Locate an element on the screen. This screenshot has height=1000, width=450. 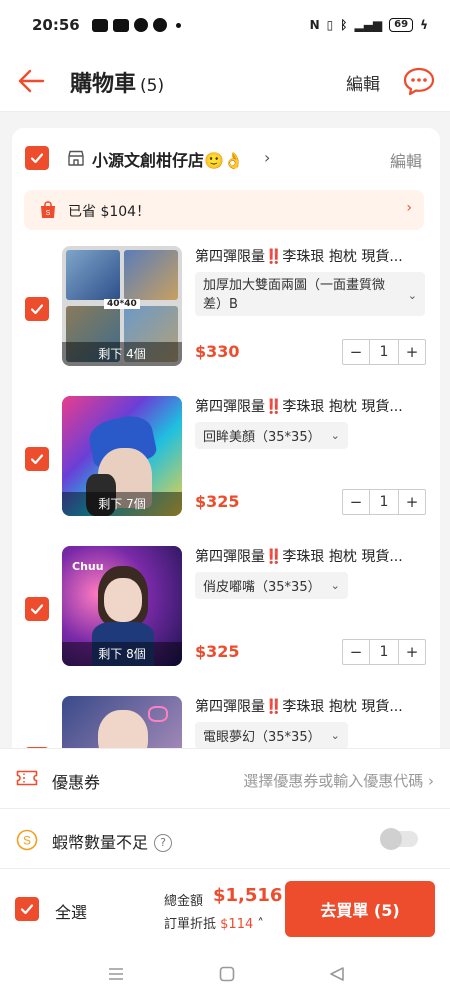
charging-icon: ϟ is located at coordinates (424, 25).